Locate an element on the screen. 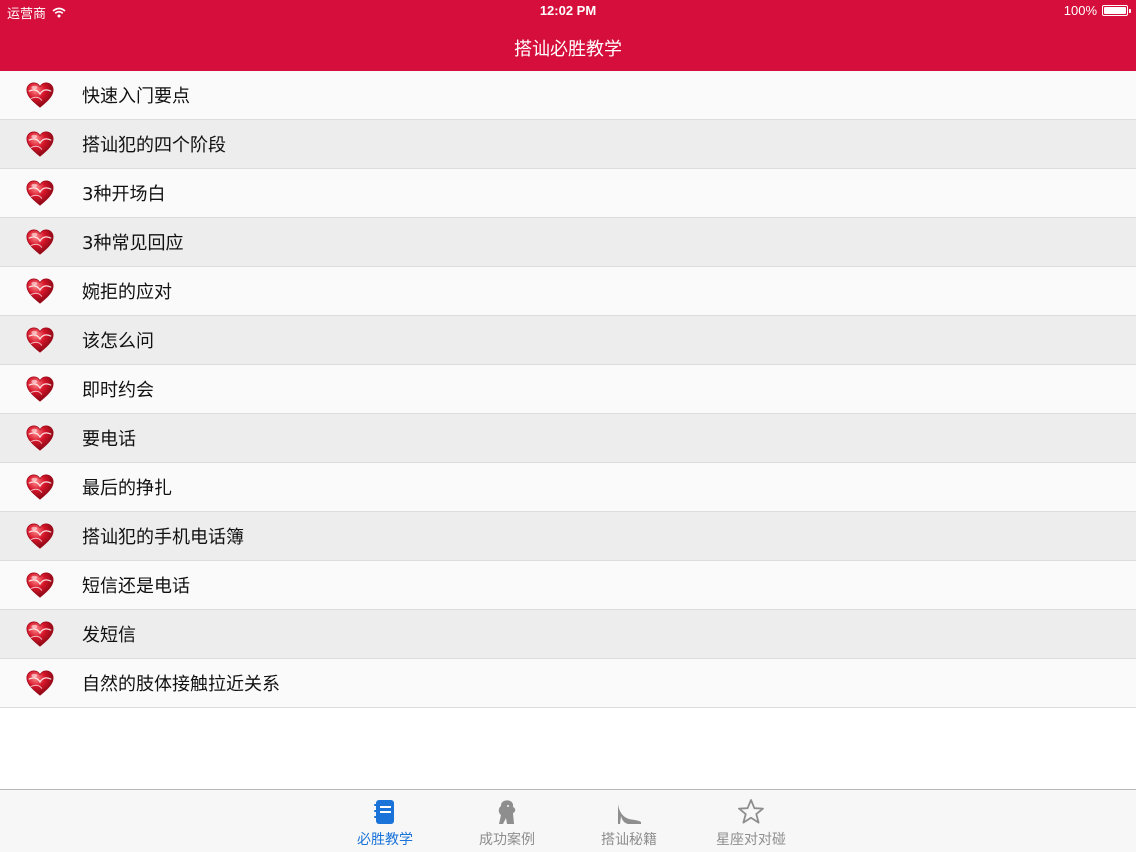 The height and width of the screenshot is (852, 1136). list-item-label: 要电话 is located at coordinates (109, 439).